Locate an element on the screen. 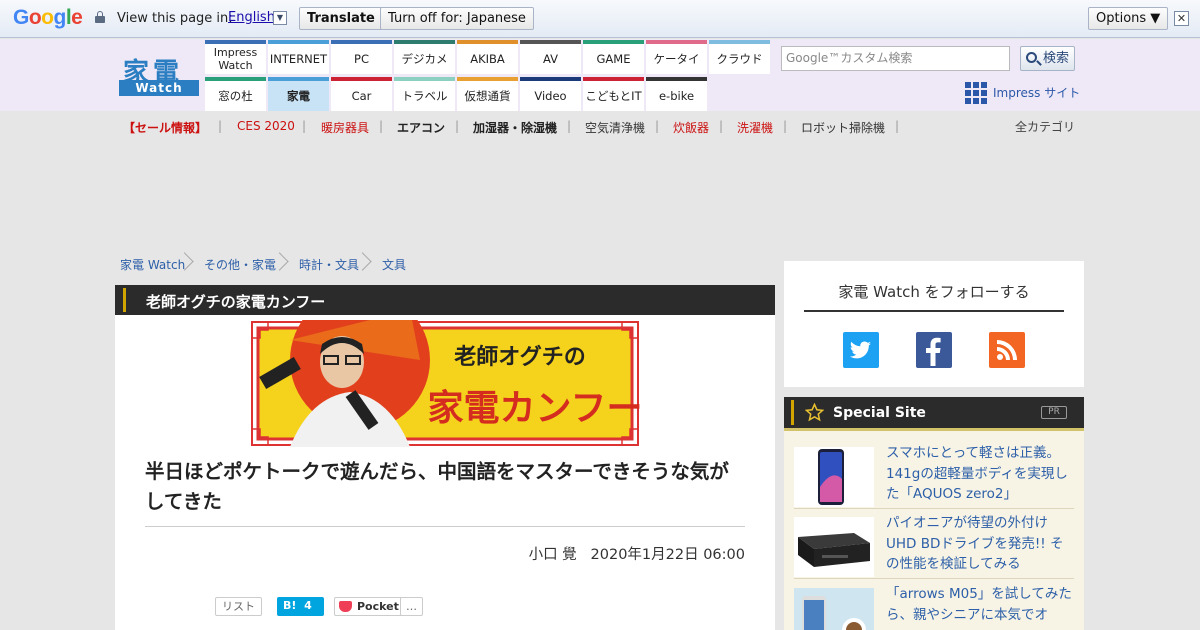  nav-item: Impress Watch is located at coordinates (235, 57).